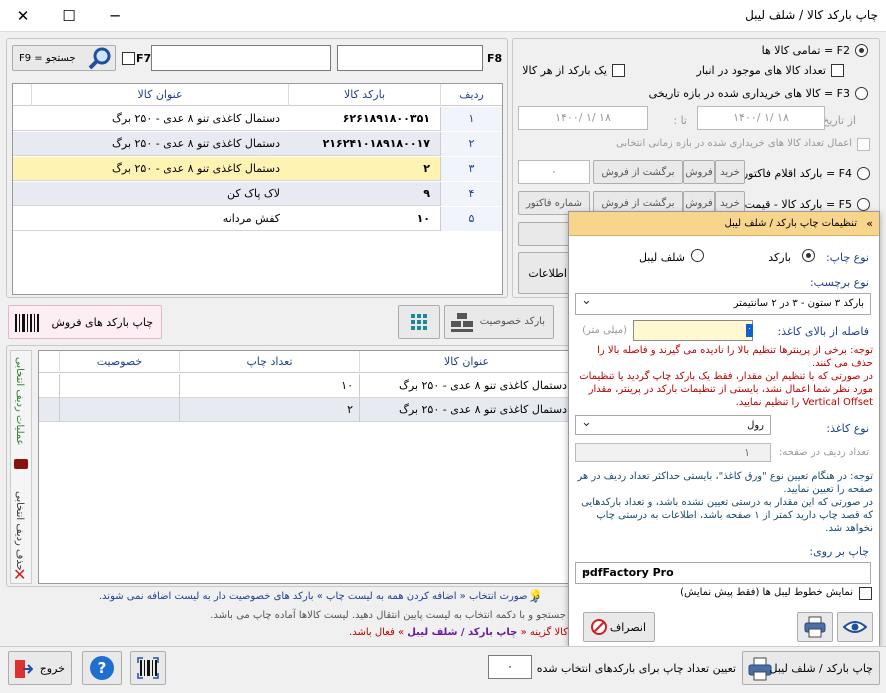 This screenshot has height=693, width=886. What do you see at coordinates (847, 257) in the screenshot?
I see `print-type-label: نوع چاپ:` at bounding box center [847, 257].